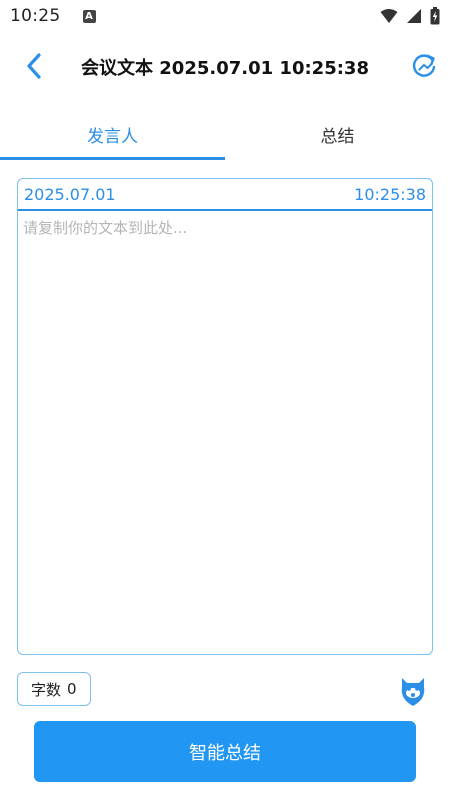 The image size is (450, 800). Describe the element at coordinates (413, 690) in the screenshot. I see `mascot-icon` at that location.